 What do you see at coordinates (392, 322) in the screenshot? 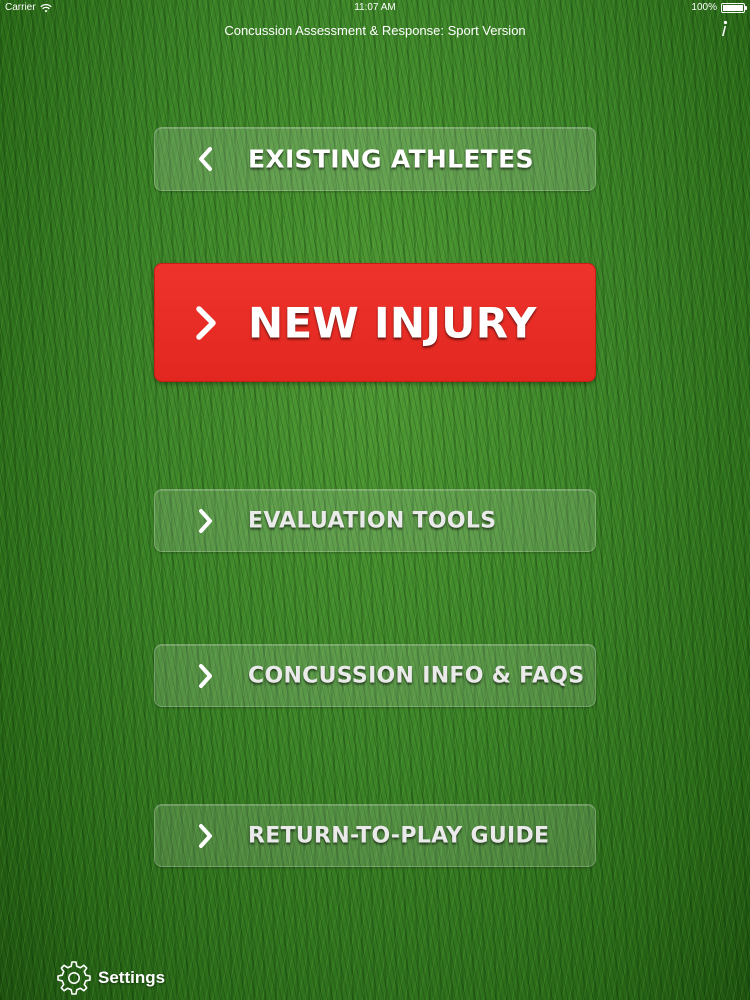
I see `new-injury-label: NEW INJURY` at bounding box center [392, 322].